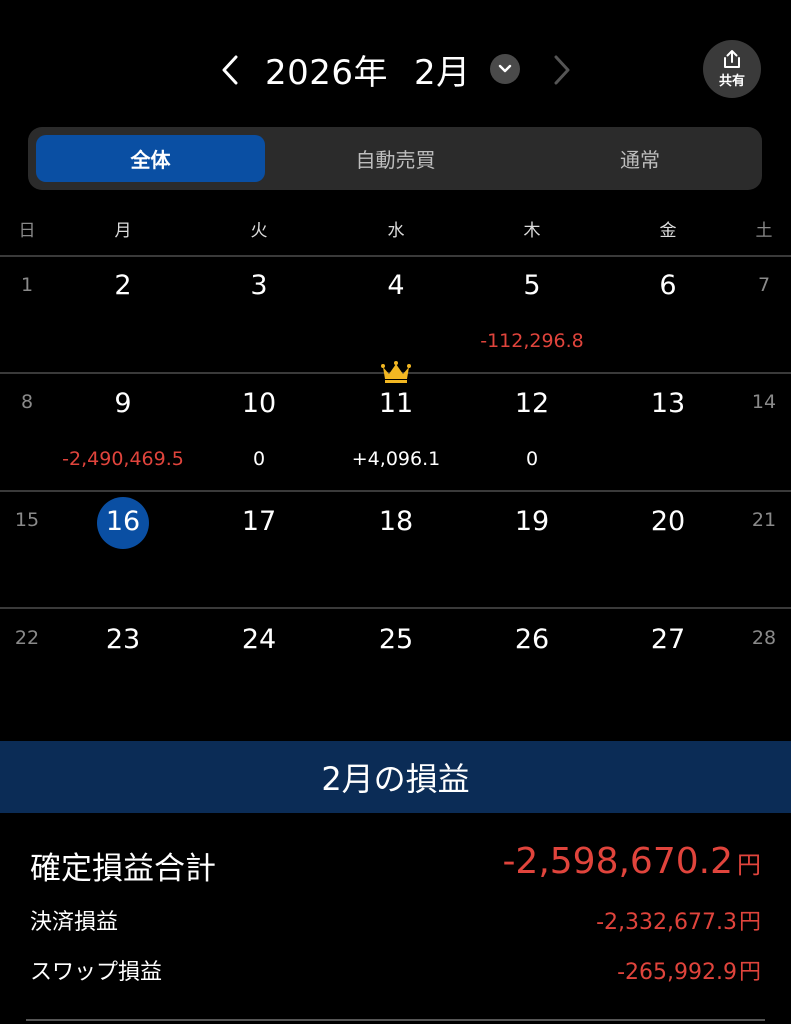  Describe the element at coordinates (28, 520) in the screenshot. I see `calendar-day: 15` at that location.